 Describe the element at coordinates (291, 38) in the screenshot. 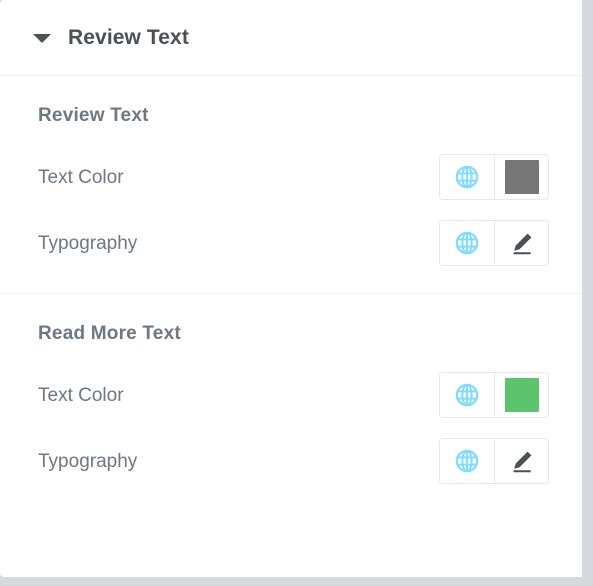

I see `section-header-review-text: Review Text` at that location.